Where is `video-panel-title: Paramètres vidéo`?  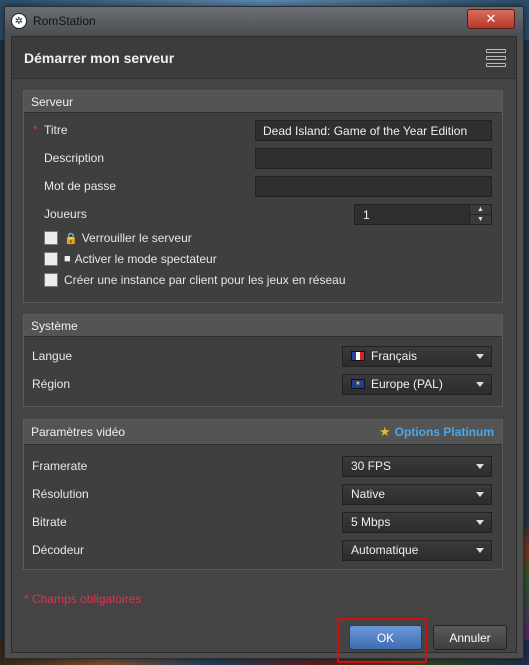 video-panel-title: Paramètres vidéo is located at coordinates (78, 432).